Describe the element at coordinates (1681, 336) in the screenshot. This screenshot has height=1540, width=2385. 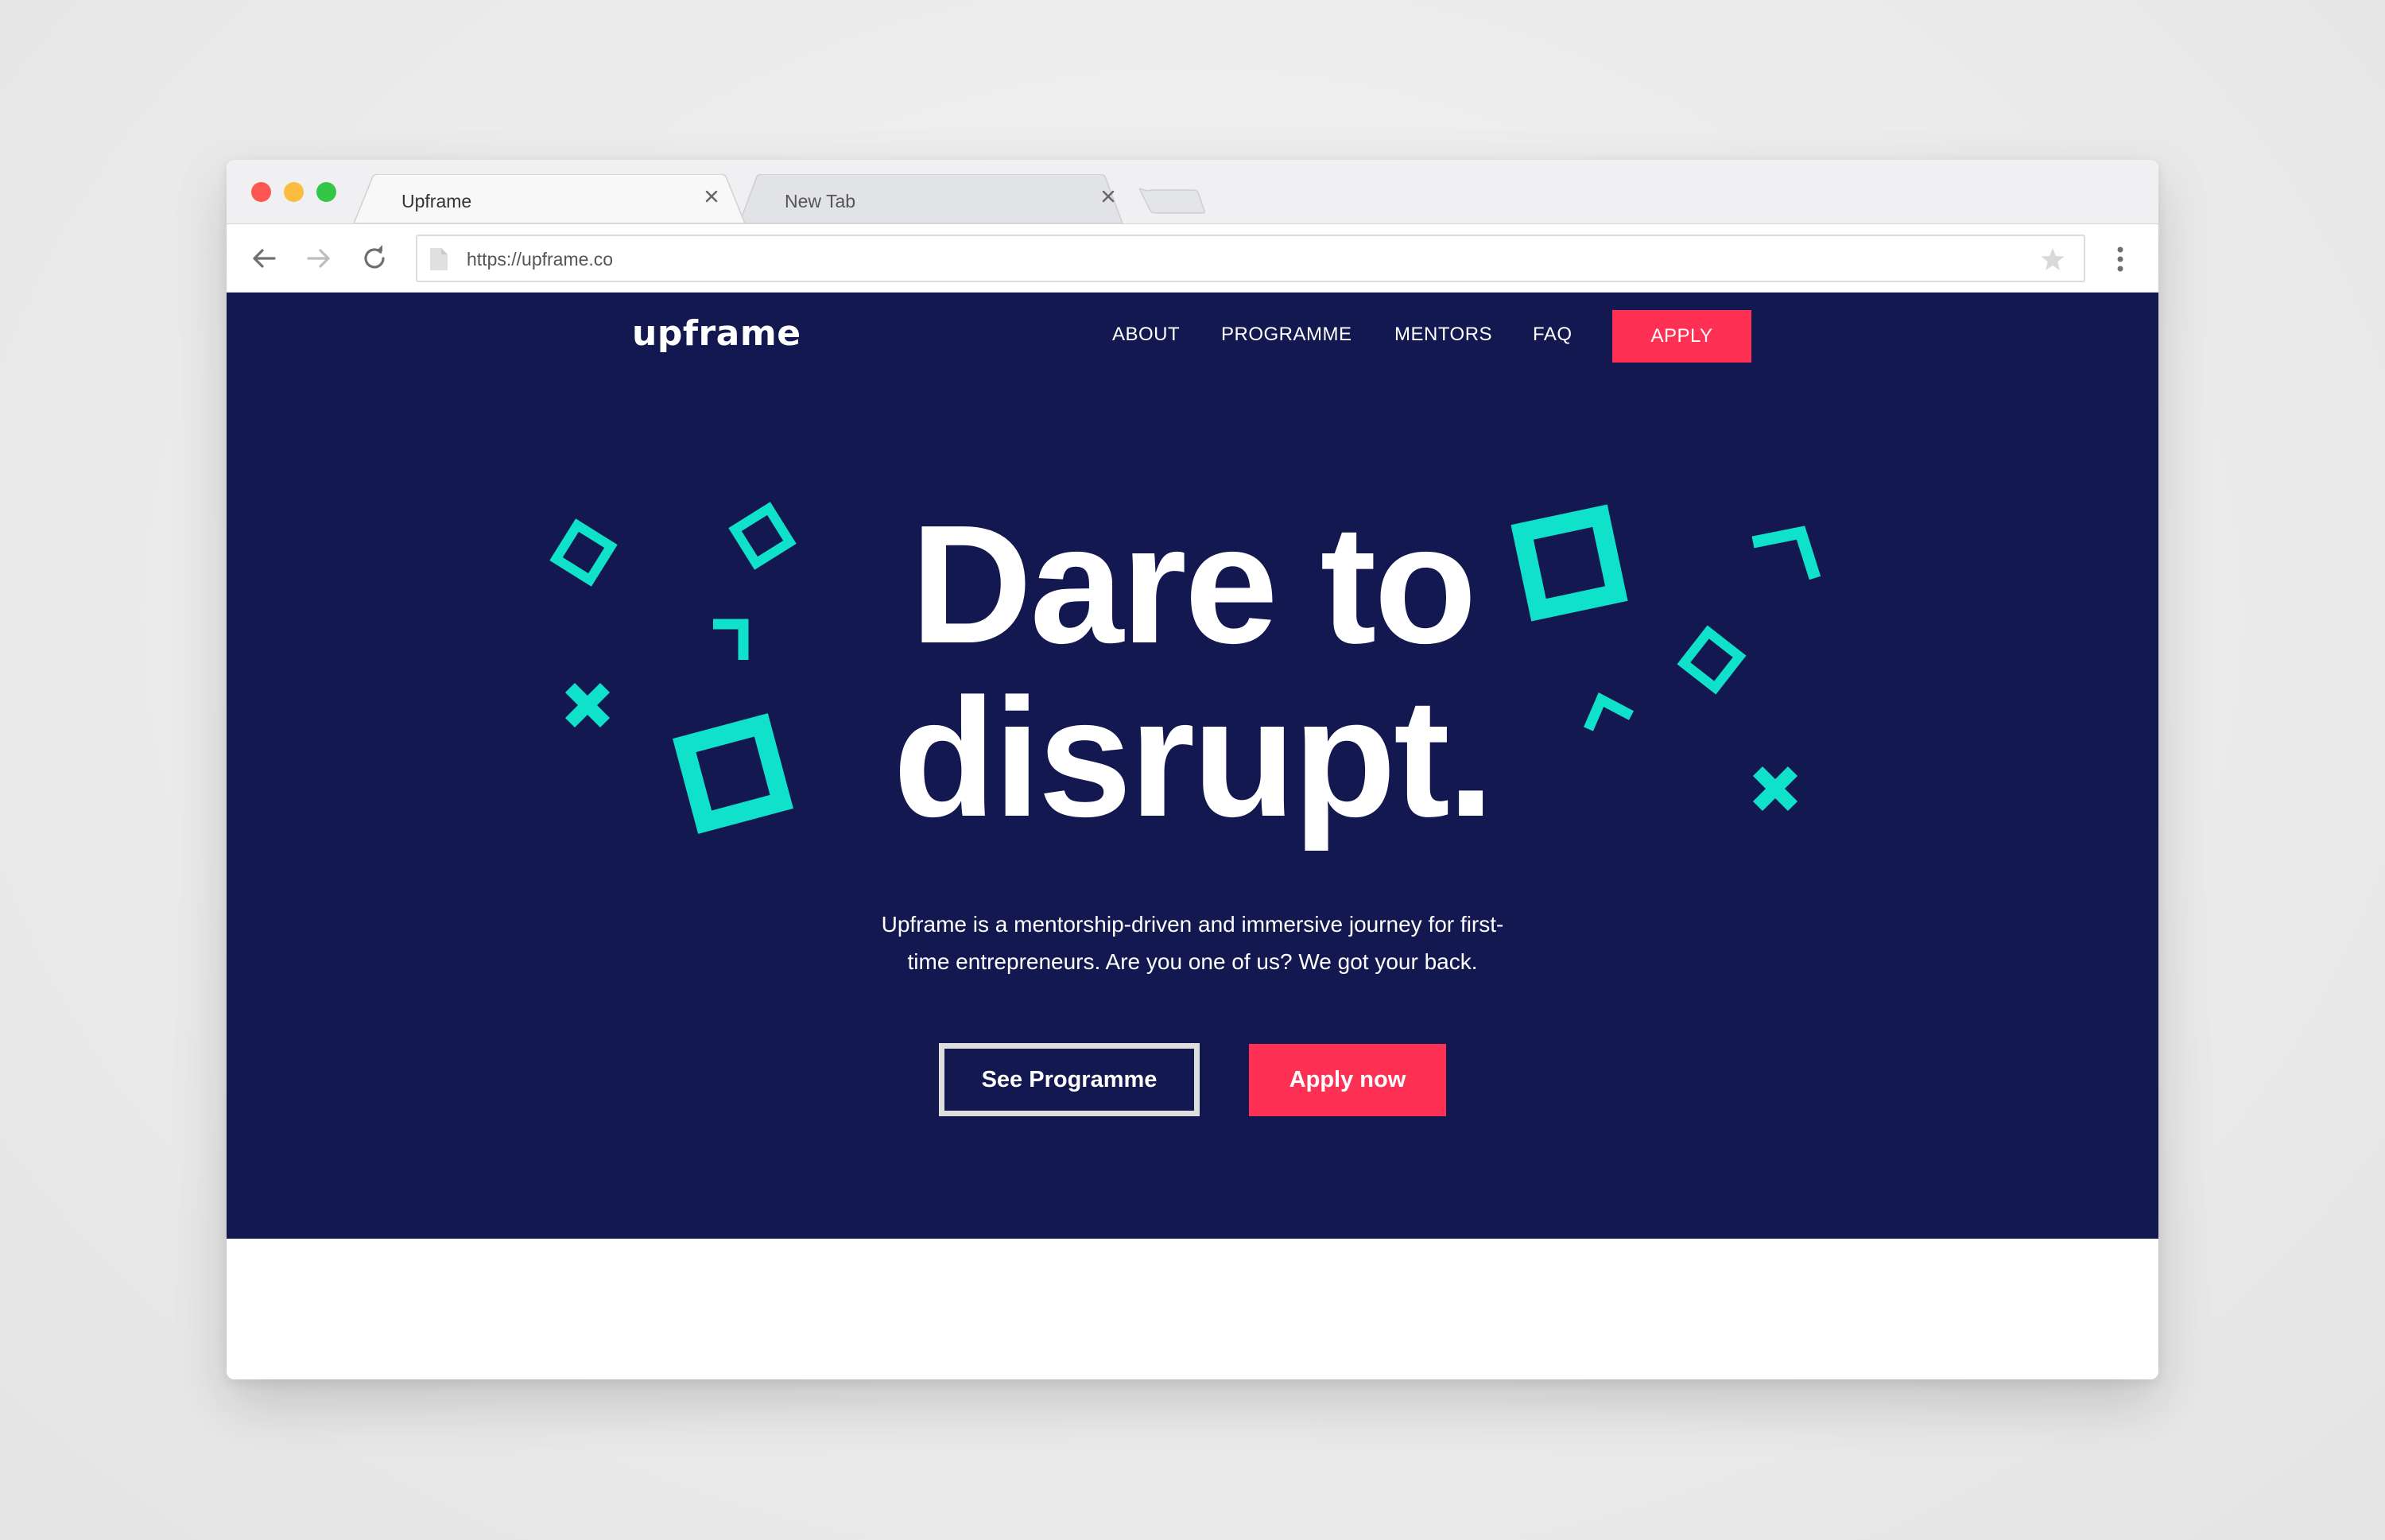
I see `nav-apply-button: APPLY` at that location.